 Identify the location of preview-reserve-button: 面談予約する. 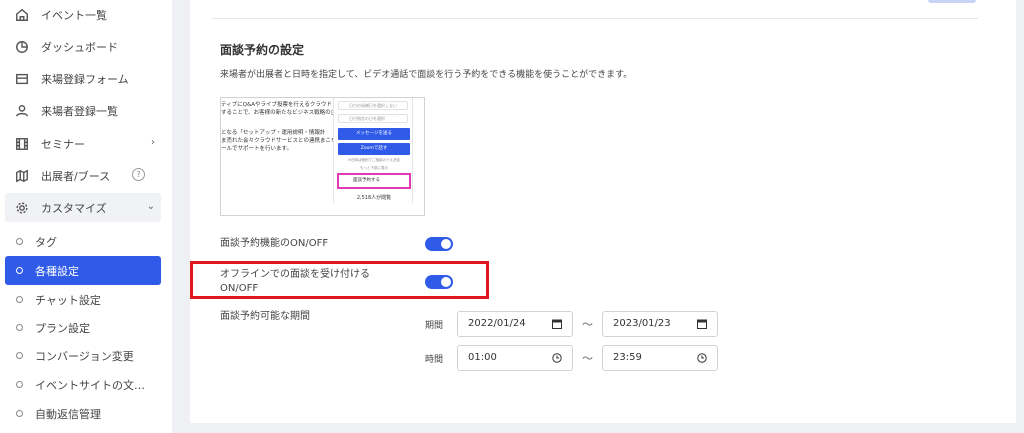
(374, 181).